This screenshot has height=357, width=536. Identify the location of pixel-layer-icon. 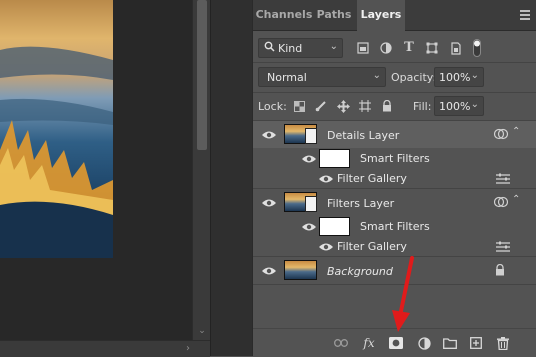
(363, 48).